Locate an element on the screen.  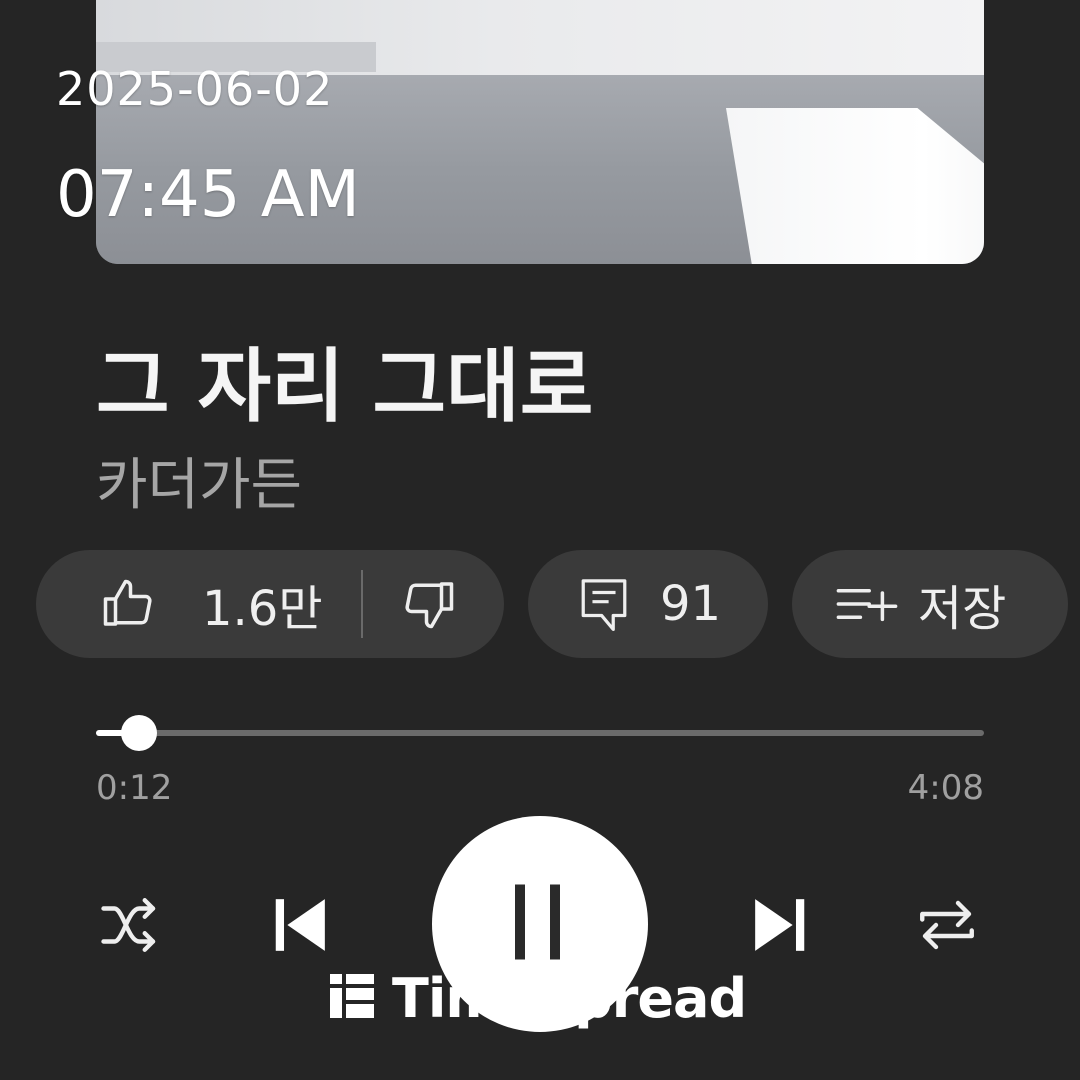
skip-previous-icon is located at coordinates (299, 927).